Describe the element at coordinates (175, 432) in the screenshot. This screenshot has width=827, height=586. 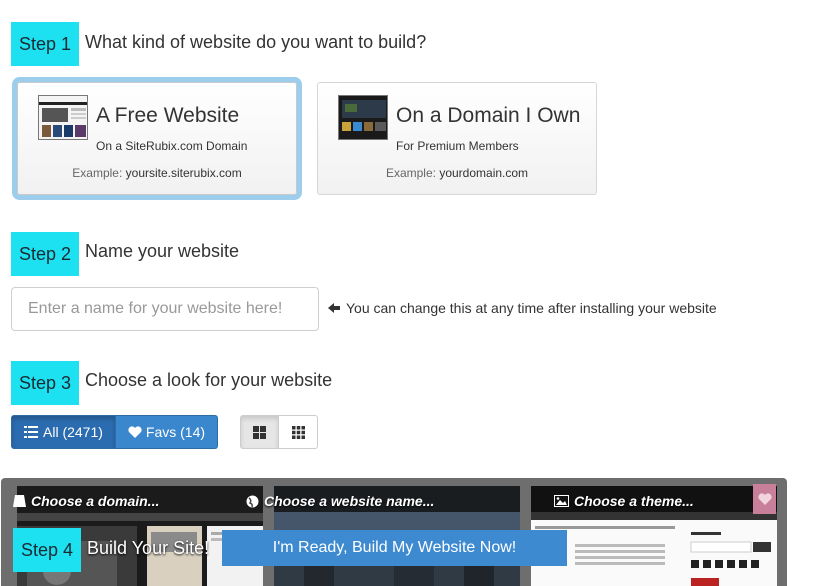
I see `filter-favs-label: Favs (14)` at that location.